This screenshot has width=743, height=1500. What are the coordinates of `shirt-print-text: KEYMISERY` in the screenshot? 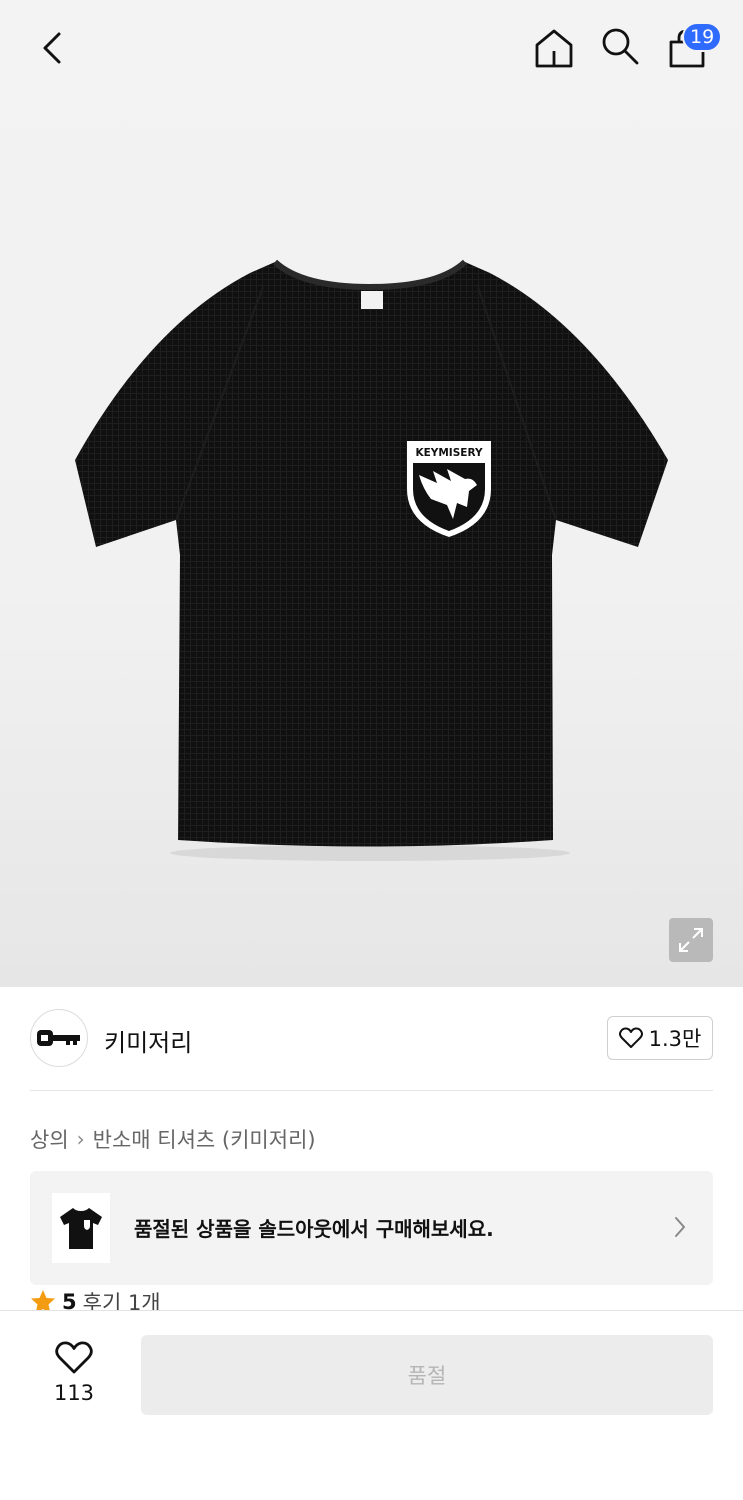 It's located at (449, 453).